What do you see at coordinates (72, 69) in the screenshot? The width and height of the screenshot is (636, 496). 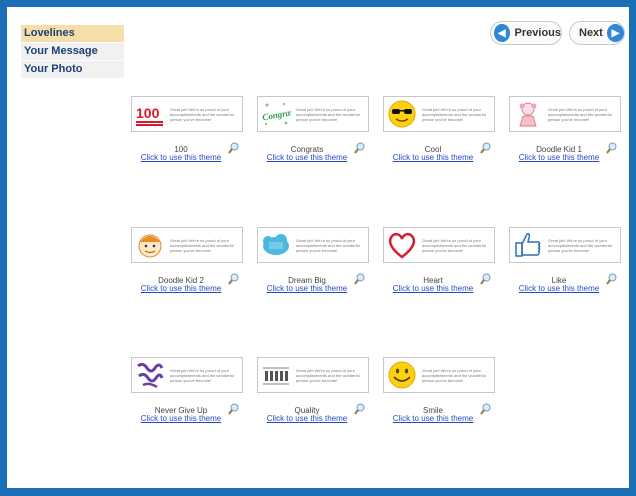 I see `sidebar-item-your-photo: Your Photo` at bounding box center [72, 69].